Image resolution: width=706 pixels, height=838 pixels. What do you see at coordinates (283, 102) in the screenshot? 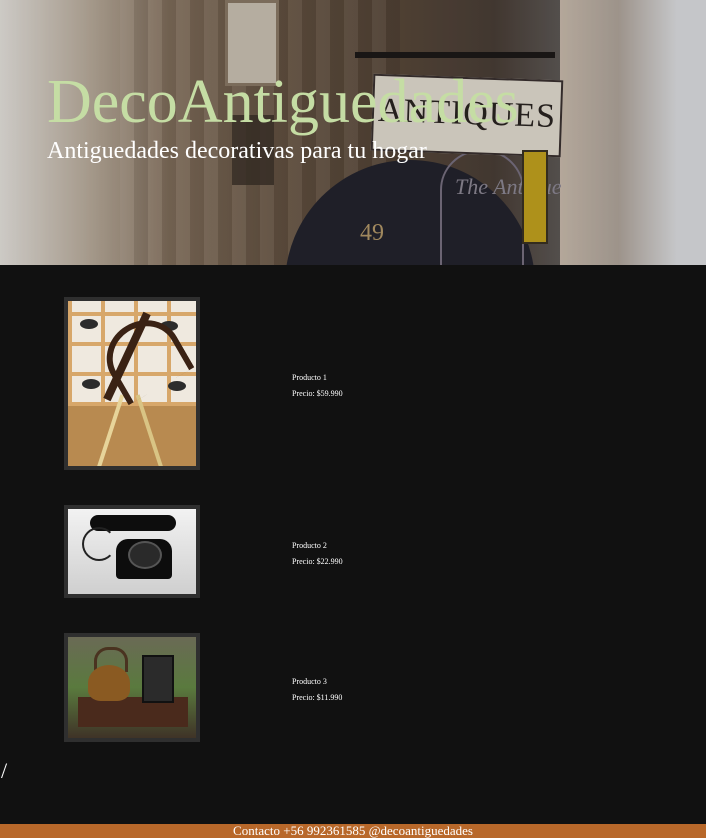
I see `site-title: DecoAntiguedades` at bounding box center [283, 102].